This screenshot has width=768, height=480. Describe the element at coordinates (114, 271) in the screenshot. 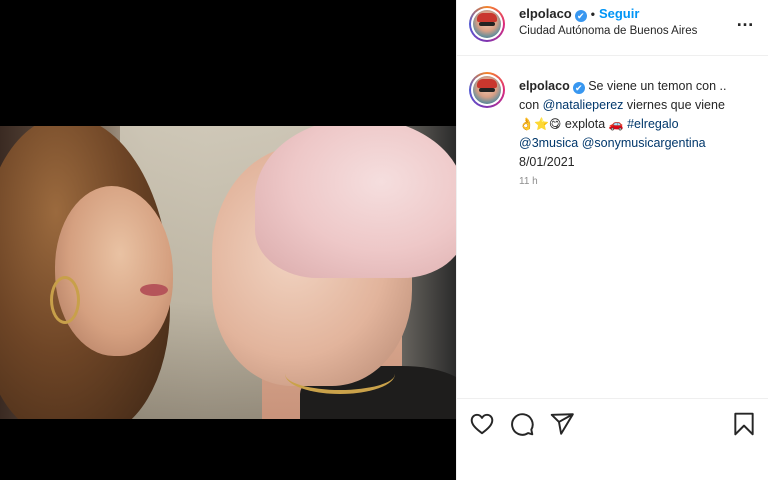

I see `woman-face` at that location.